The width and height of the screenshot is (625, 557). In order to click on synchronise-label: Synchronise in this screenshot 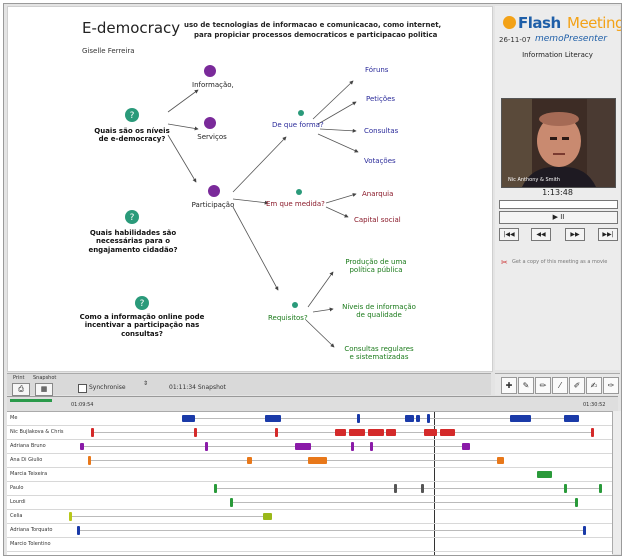, I will do `click(107, 387)`.